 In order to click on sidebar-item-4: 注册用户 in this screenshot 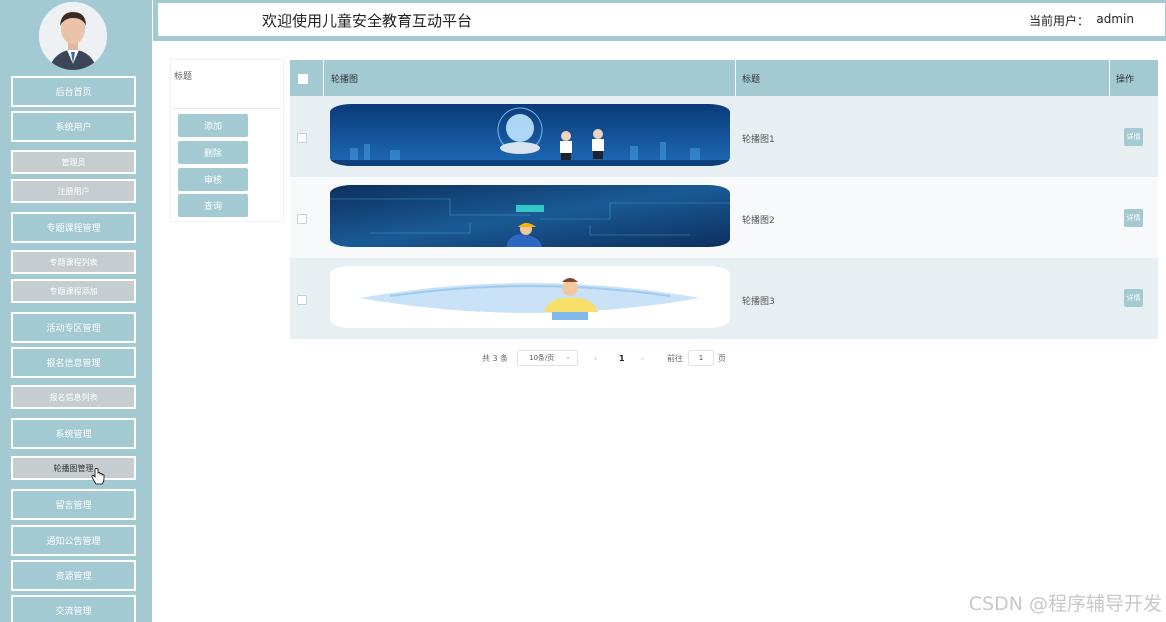, I will do `click(73, 191)`.